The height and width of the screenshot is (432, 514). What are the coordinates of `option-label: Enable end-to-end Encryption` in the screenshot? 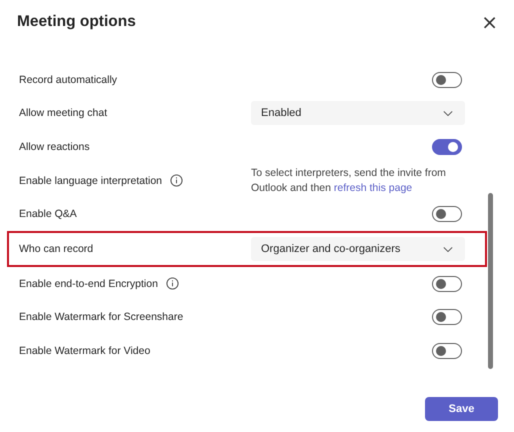 It's located at (88, 284).